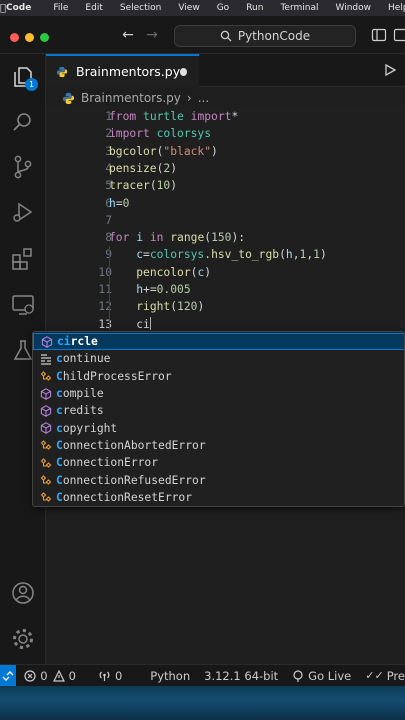  Describe the element at coordinates (379, 35) in the screenshot. I see `toggle-sidebar-icon` at that location.